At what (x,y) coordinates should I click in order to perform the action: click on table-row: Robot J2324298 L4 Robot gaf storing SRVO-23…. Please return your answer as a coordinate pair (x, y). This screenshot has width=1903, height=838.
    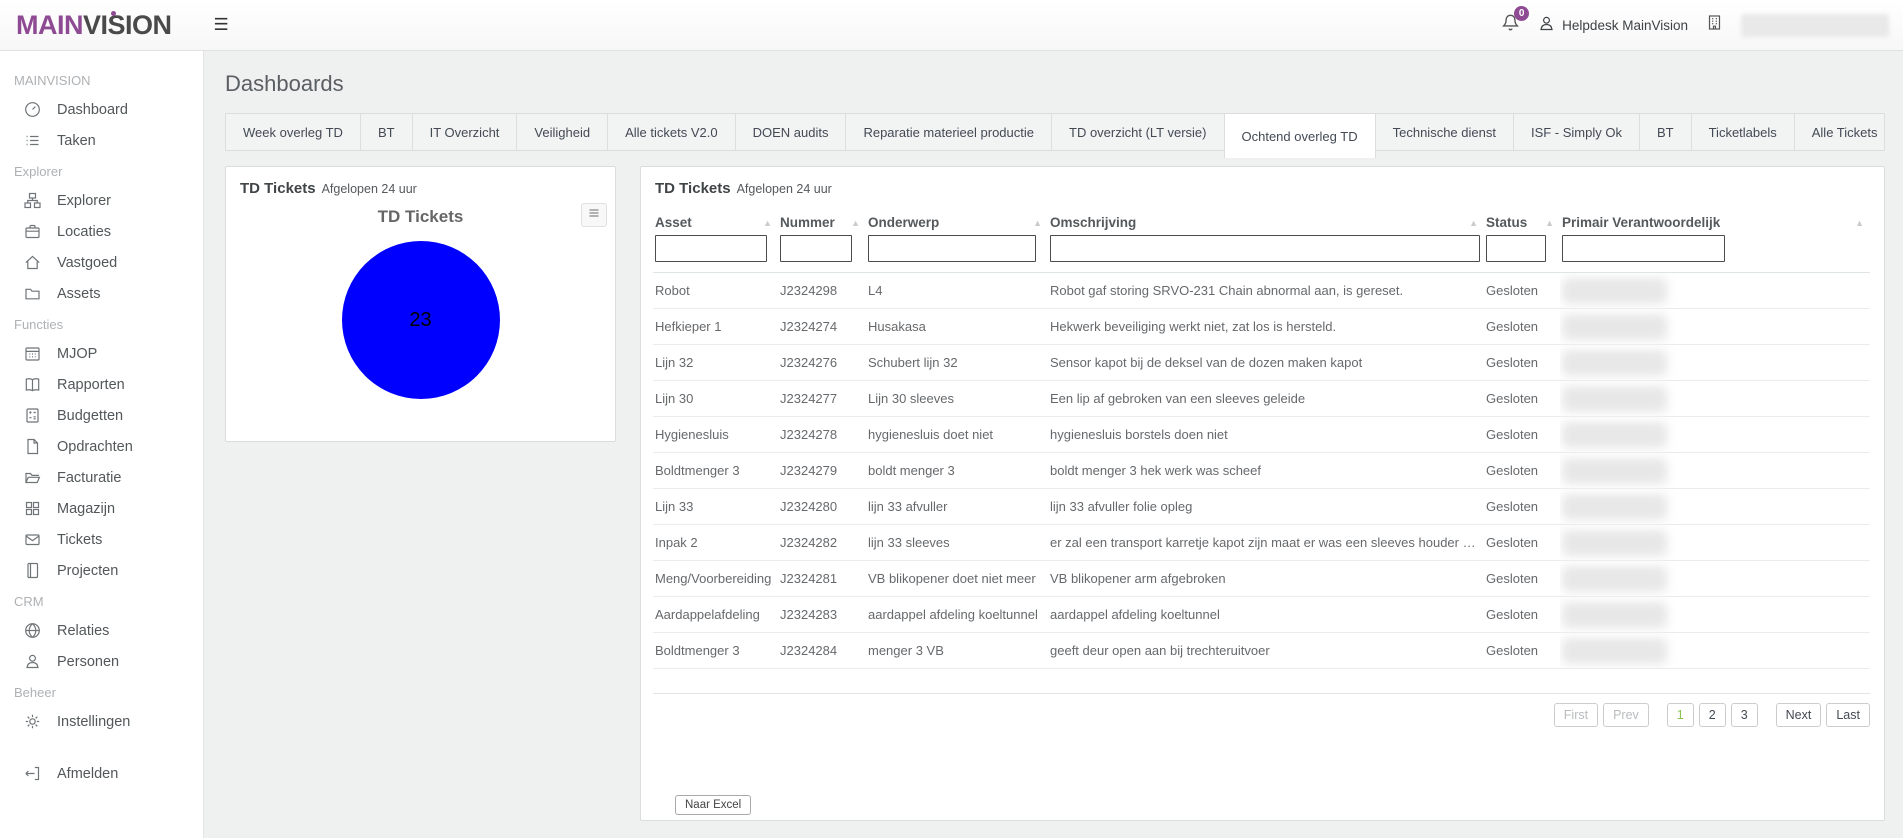
    Looking at the image, I should click on (1261, 290).